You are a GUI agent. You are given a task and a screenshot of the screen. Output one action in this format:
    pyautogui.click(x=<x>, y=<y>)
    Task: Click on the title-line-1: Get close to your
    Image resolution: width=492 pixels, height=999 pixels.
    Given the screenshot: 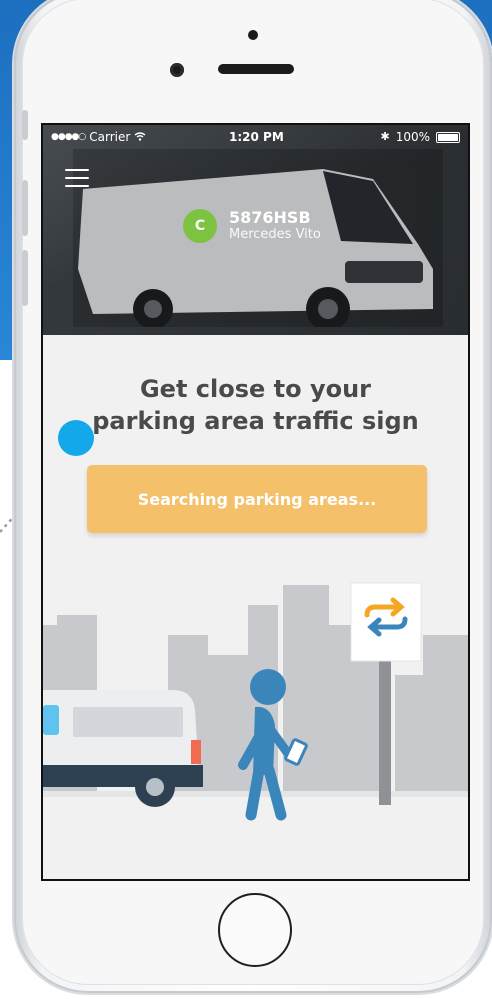 What is the action you would take?
    pyautogui.click(x=255, y=389)
    